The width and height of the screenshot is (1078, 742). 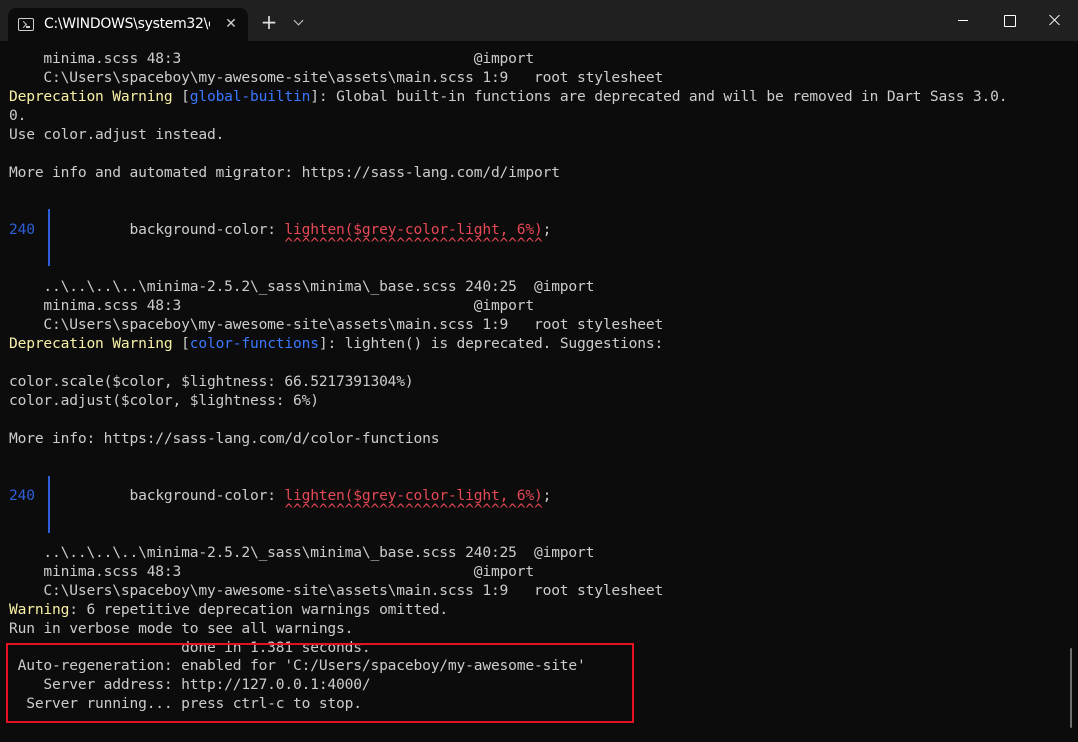 I want to click on output-line: Use color.adjust instead., so click(x=117, y=134).